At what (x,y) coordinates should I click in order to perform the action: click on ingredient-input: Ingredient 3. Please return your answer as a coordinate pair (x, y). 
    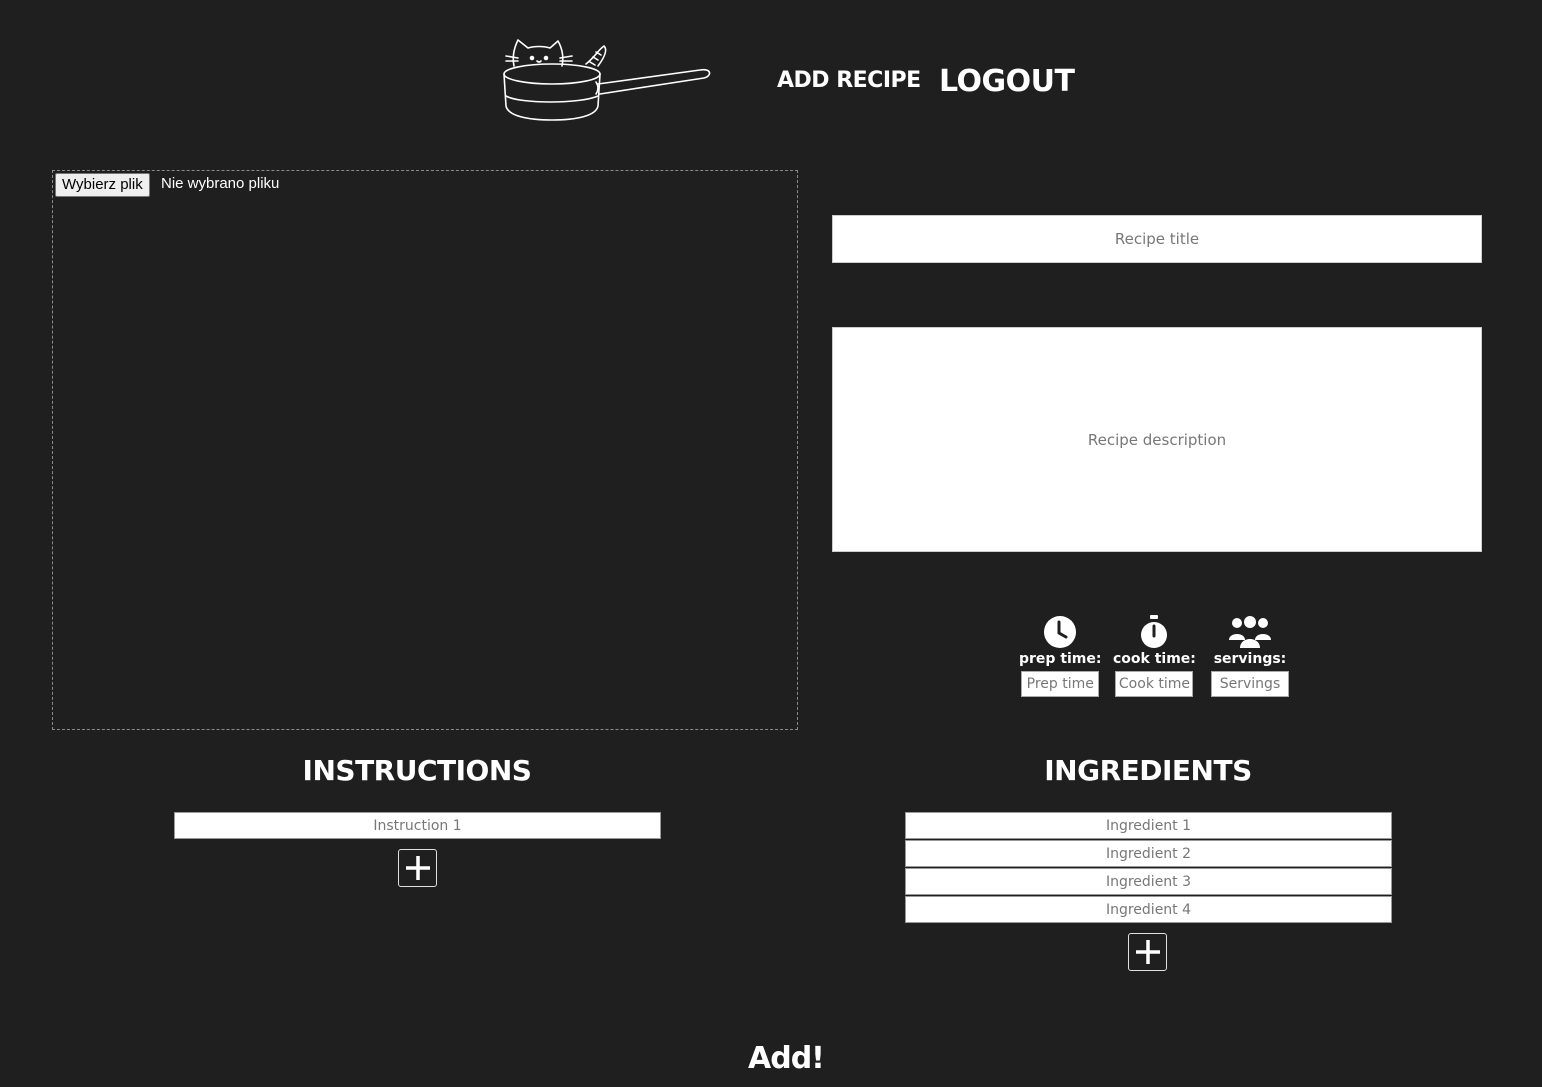
    Looking at the image, I should click on (1148, 881).